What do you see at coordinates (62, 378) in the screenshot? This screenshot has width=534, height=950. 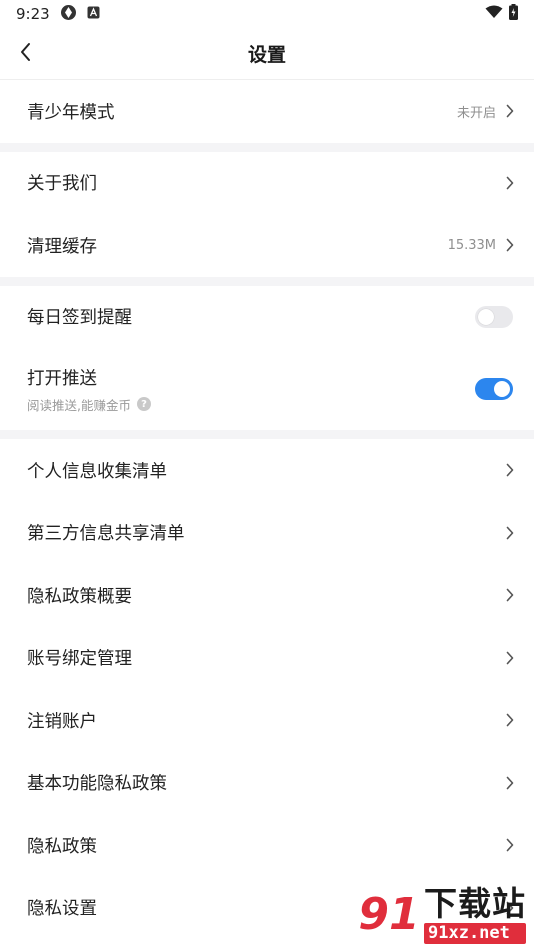 I see `push-label: 打开推送` at bounding box center [62, 378].